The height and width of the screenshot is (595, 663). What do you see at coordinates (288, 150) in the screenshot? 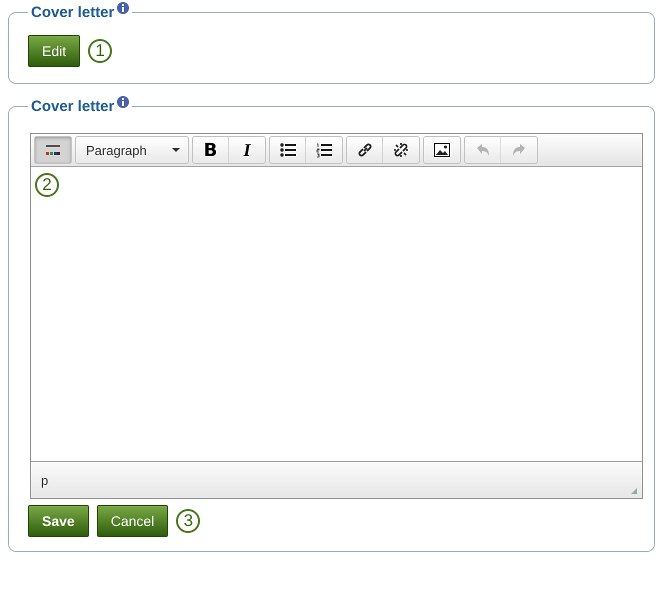
I see `bulleted-list-icon` at bounding box center [288, 150].